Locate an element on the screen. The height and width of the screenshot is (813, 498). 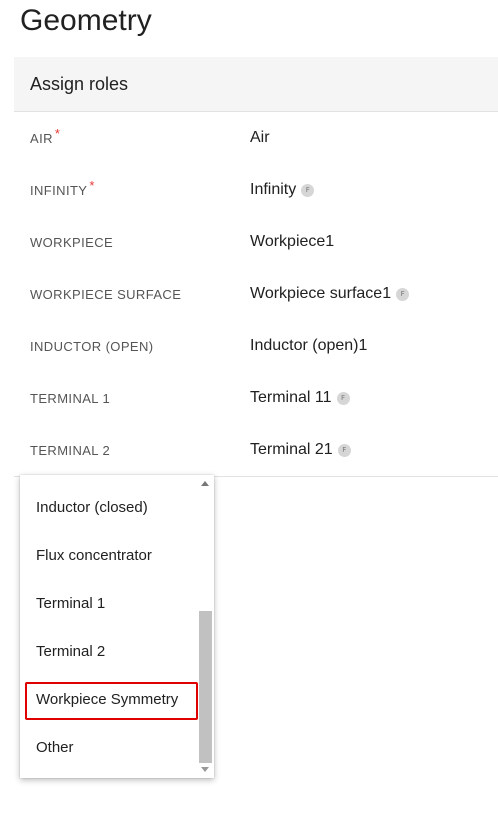
dropdown-option-terminal-2: Terminal 2 is located at coordinates (109, 651).